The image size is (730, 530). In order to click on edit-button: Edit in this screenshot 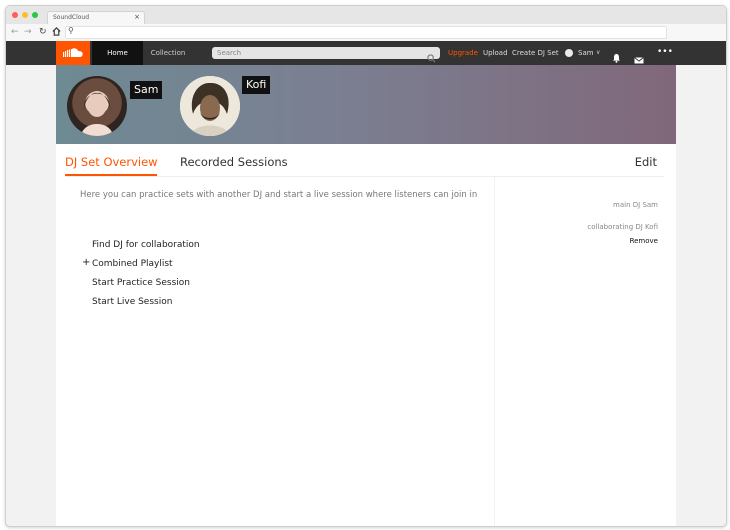, I will do `click(646, 162)`.